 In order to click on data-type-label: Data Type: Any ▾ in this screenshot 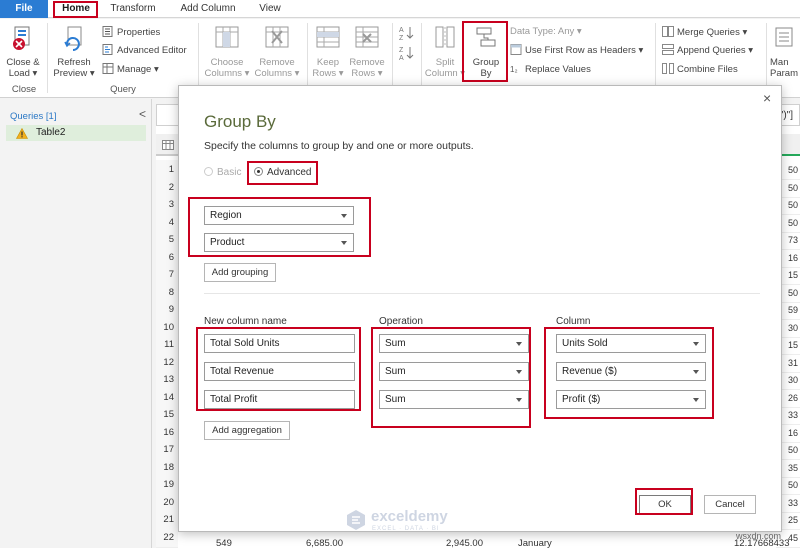, I will do `click(546, 31)`.